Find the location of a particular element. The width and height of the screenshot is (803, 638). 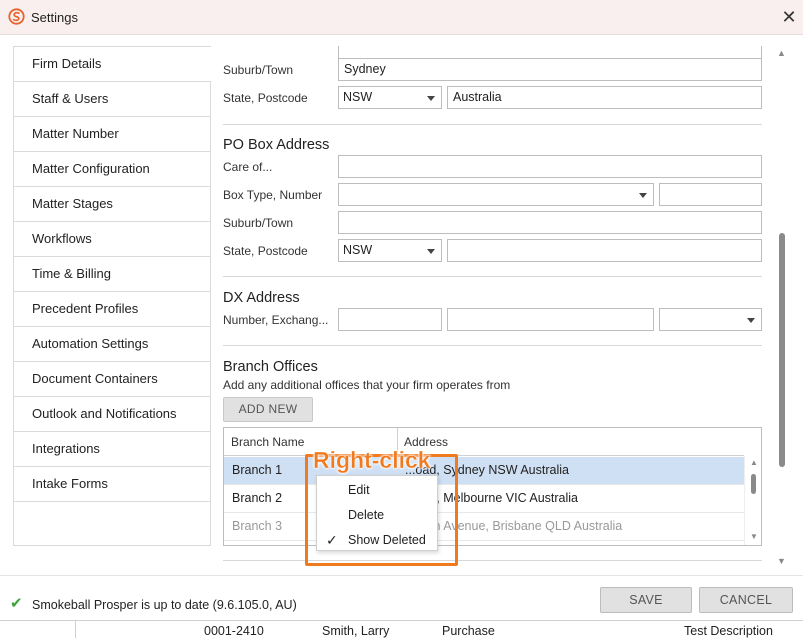

main-scrollbar: ▲ ▼ is located at coordinates (782, 308).